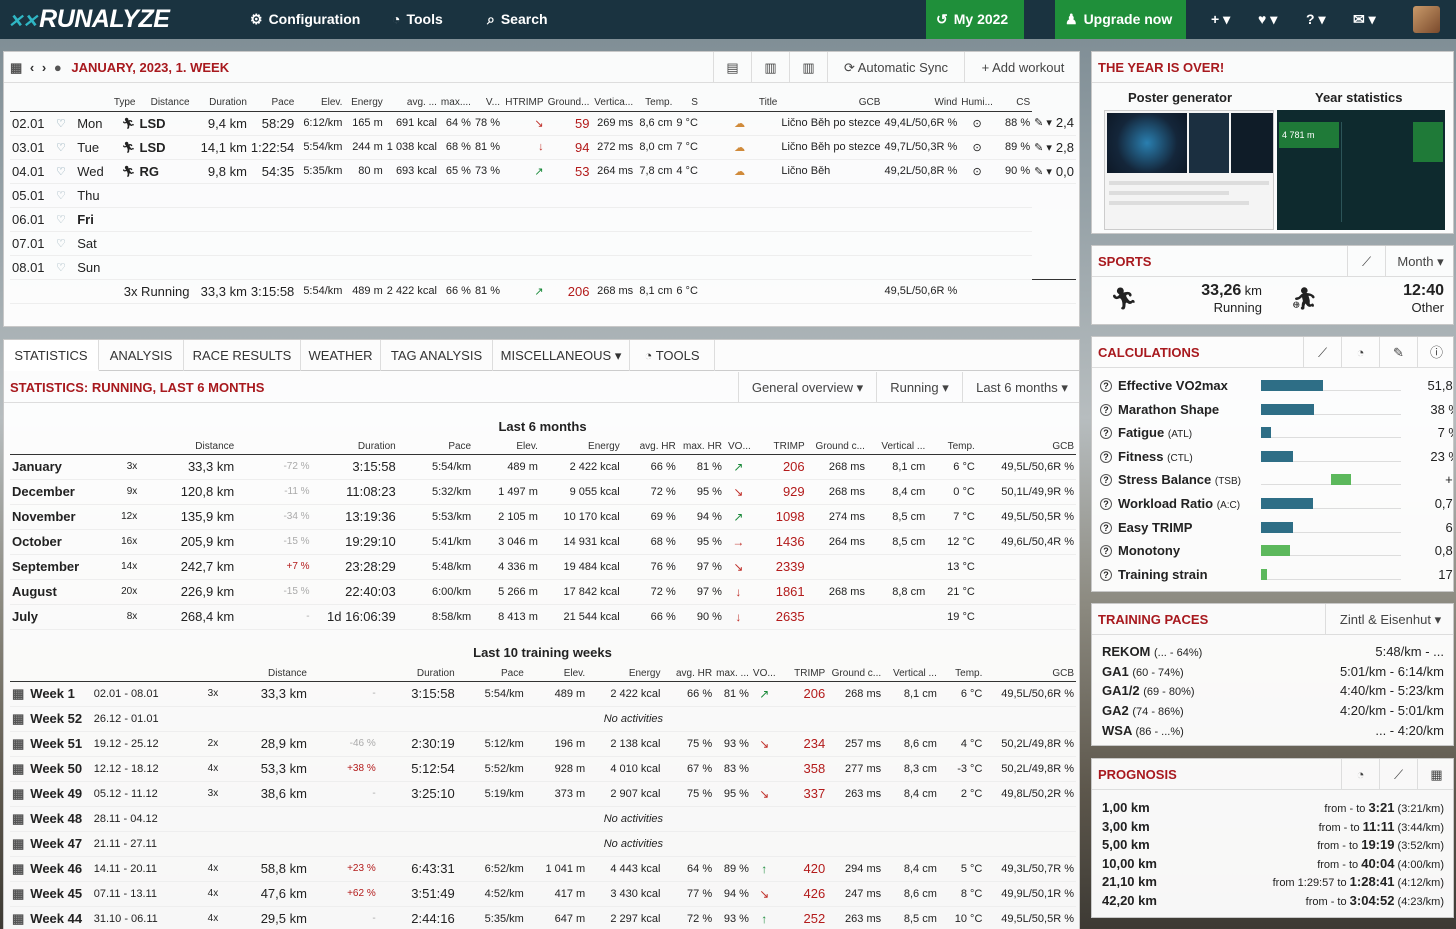  What do you see at coordinates (1120, 19) in the screenshot?
I see `upgrade-button: ♟ Upgrade now` at bounding box center [1120, 19].